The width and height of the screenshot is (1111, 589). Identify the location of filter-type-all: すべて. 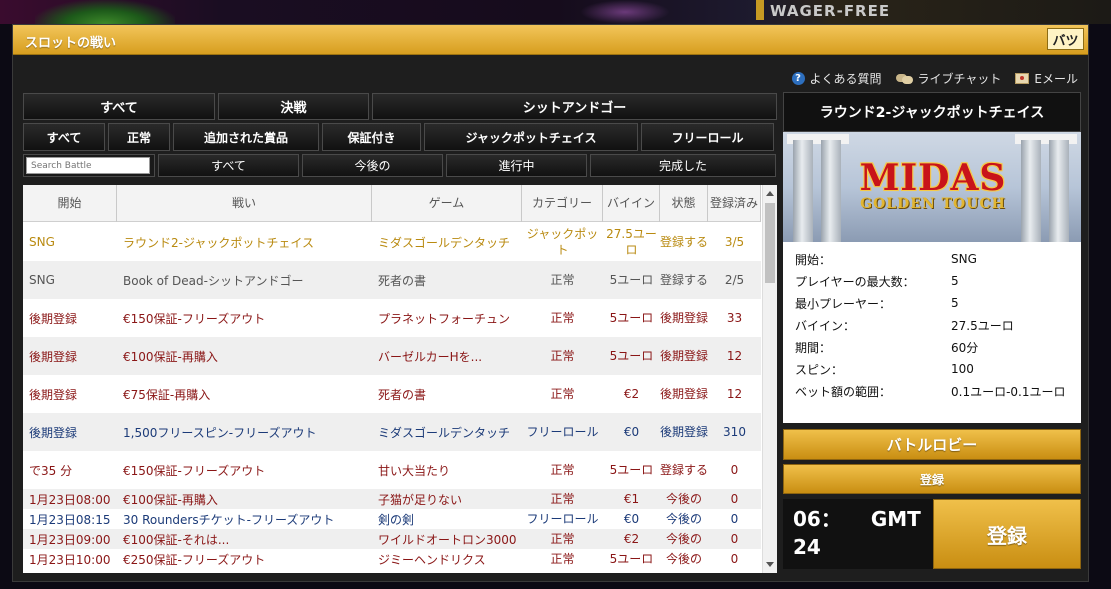
(119, 106).